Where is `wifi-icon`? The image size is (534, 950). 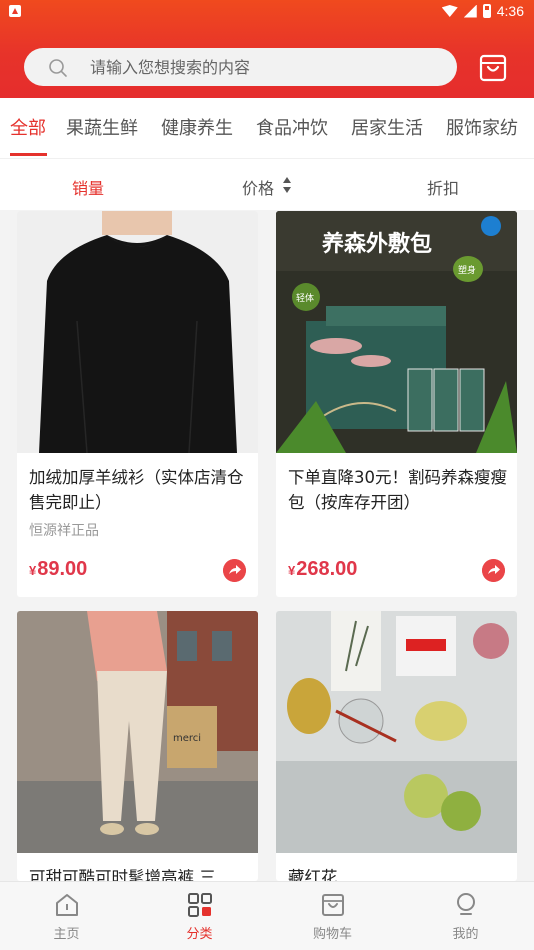
wifi-icon is located at coordinates (449, 11).